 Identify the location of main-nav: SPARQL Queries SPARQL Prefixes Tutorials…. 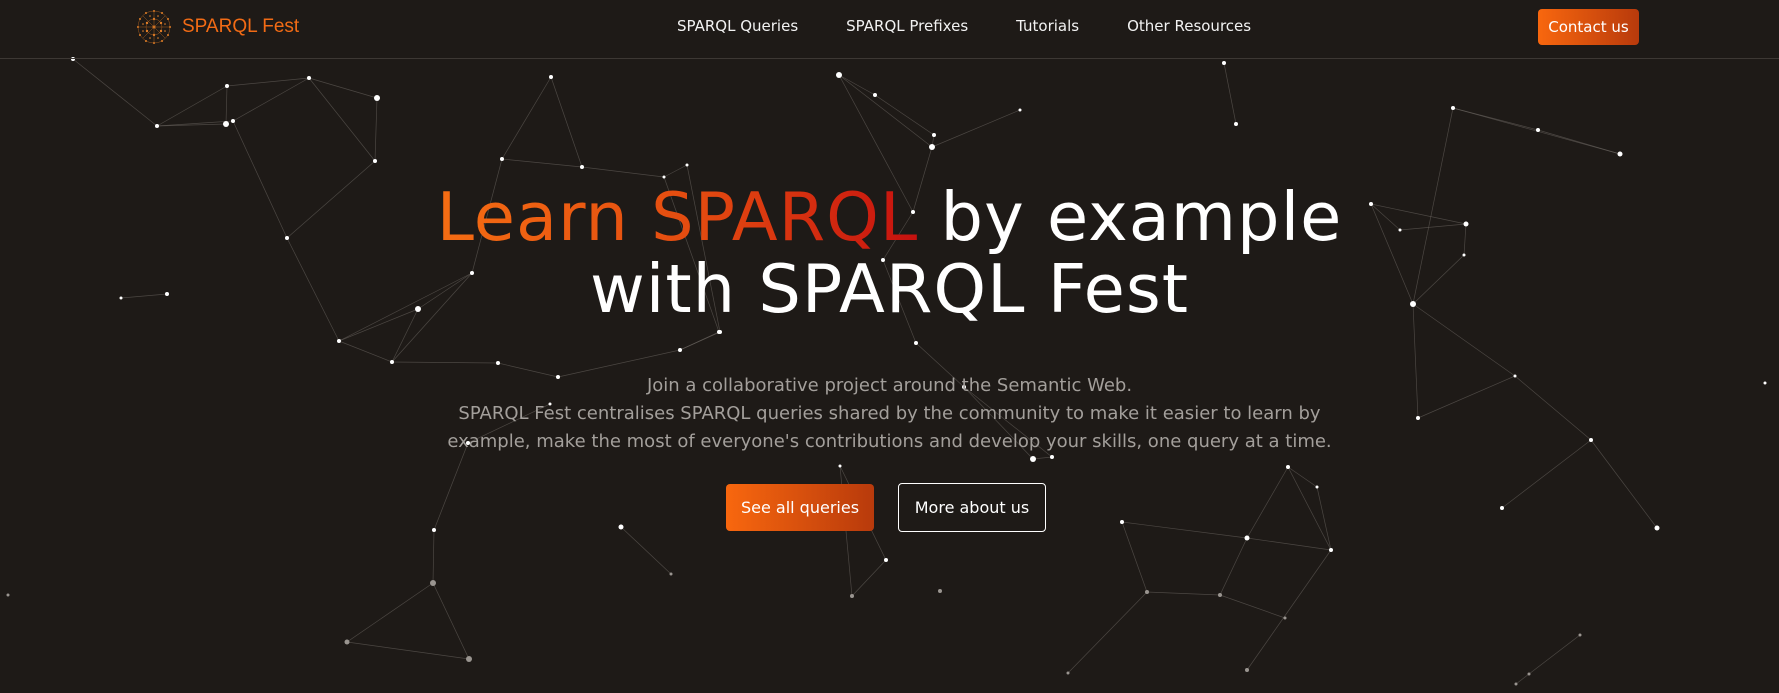
(988, 26).